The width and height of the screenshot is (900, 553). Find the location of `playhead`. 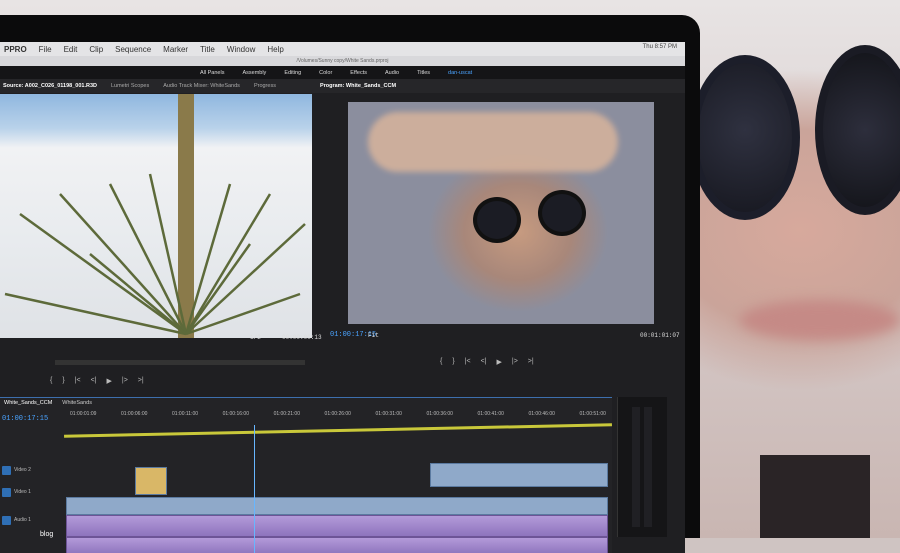

playhead is located at coordinates (254, 489).